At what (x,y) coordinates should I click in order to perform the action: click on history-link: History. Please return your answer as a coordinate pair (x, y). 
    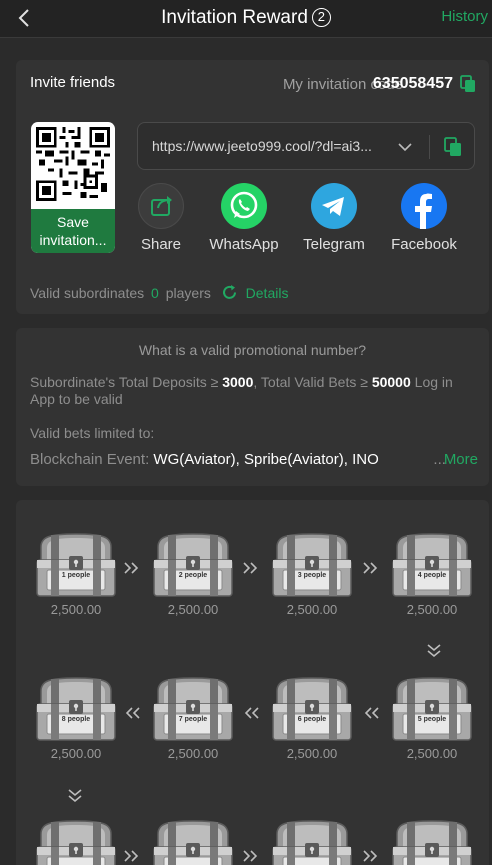
    Looking at the image, I should click on (464, 16).